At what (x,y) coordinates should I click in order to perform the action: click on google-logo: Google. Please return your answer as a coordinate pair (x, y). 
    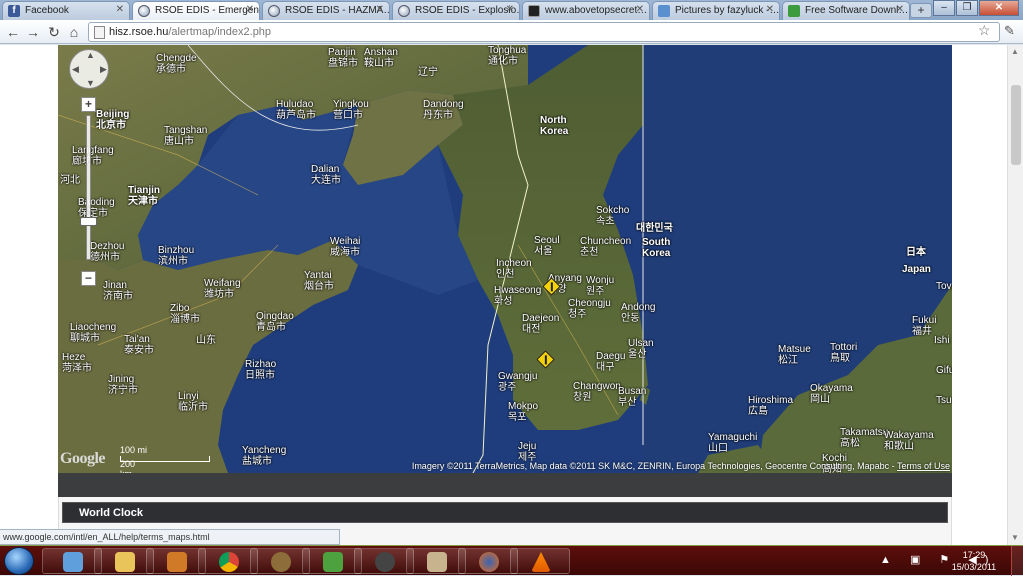
    Looking at the image, I should click on (83, 459).